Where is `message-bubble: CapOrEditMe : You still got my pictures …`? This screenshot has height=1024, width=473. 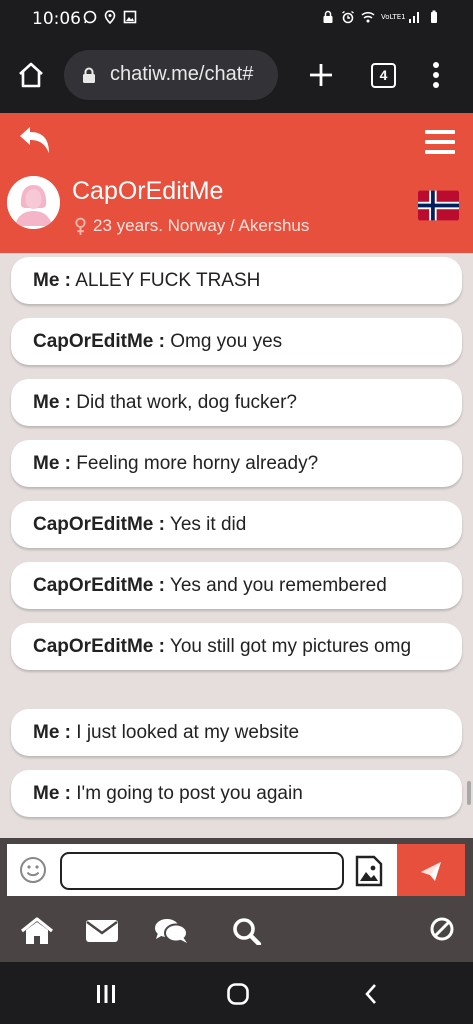 message-bubble: CapOrEditMe : You still got my pictures … is located at coordinates (236, 646).